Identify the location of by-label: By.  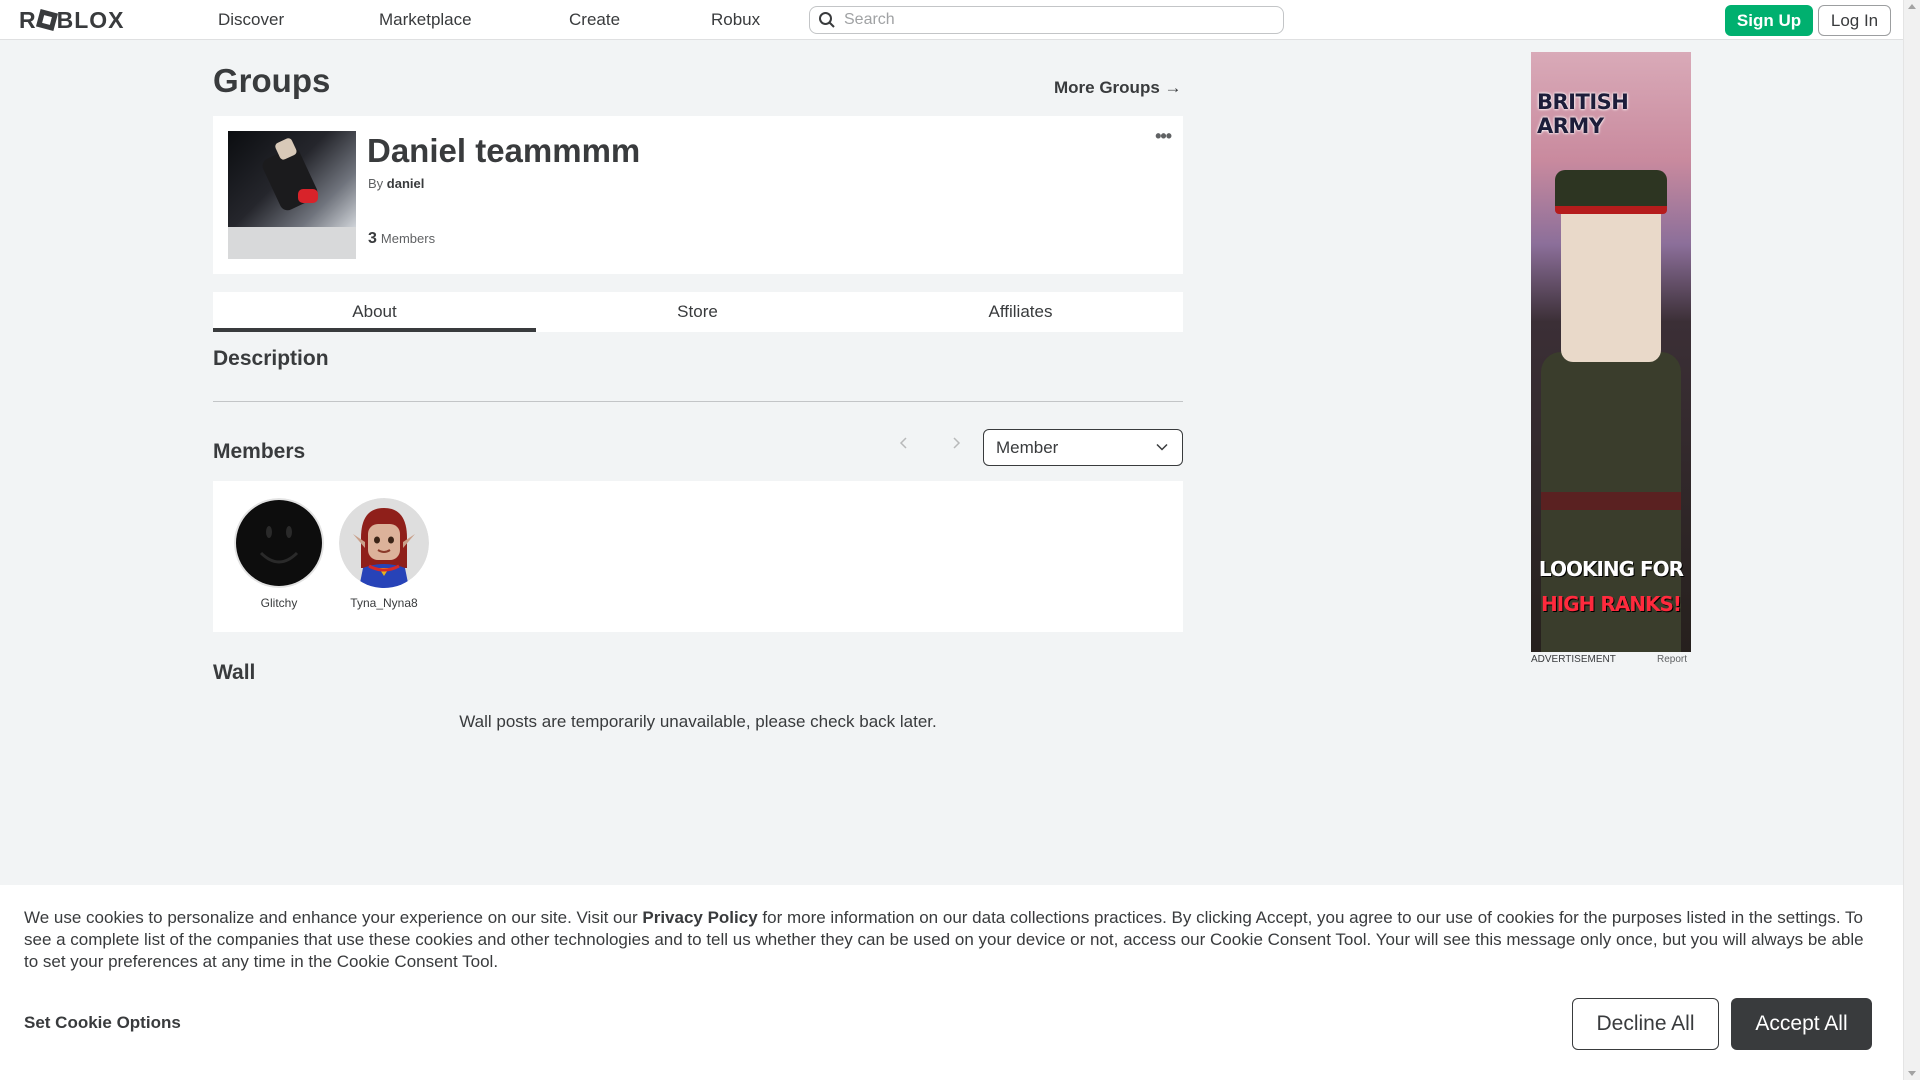
(376, 183).